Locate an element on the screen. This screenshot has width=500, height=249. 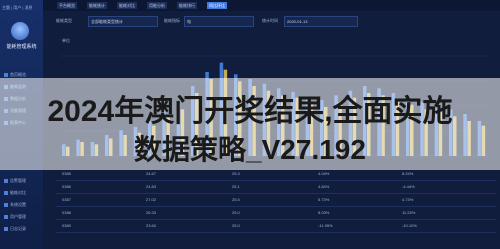
date-picker: 2020-01-13 is located at coordinates (321, 21).